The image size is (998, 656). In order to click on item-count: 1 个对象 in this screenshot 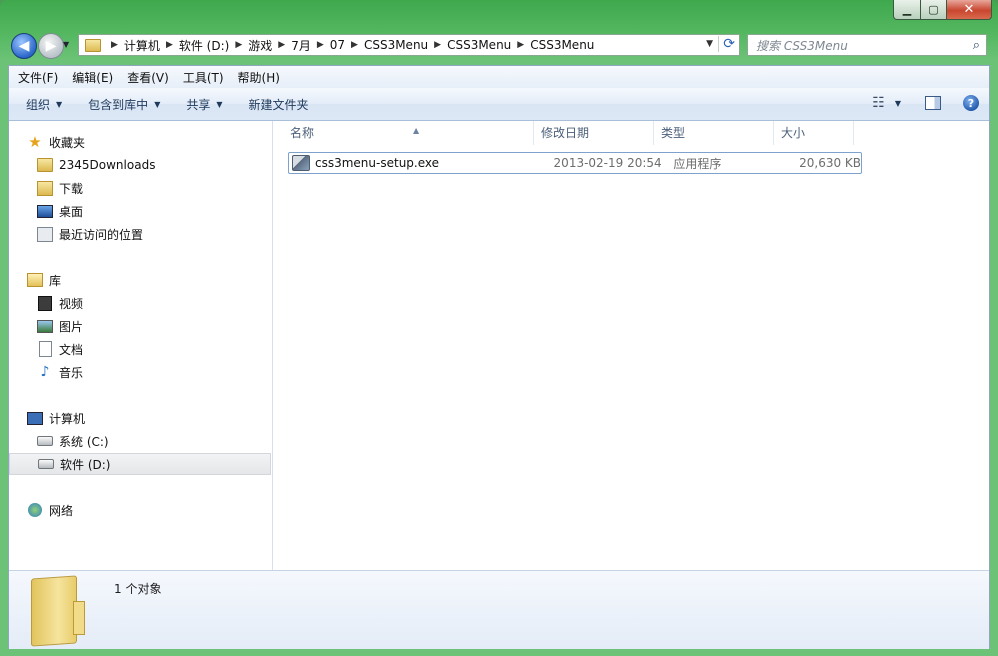, I will do `click(138, 589)`.